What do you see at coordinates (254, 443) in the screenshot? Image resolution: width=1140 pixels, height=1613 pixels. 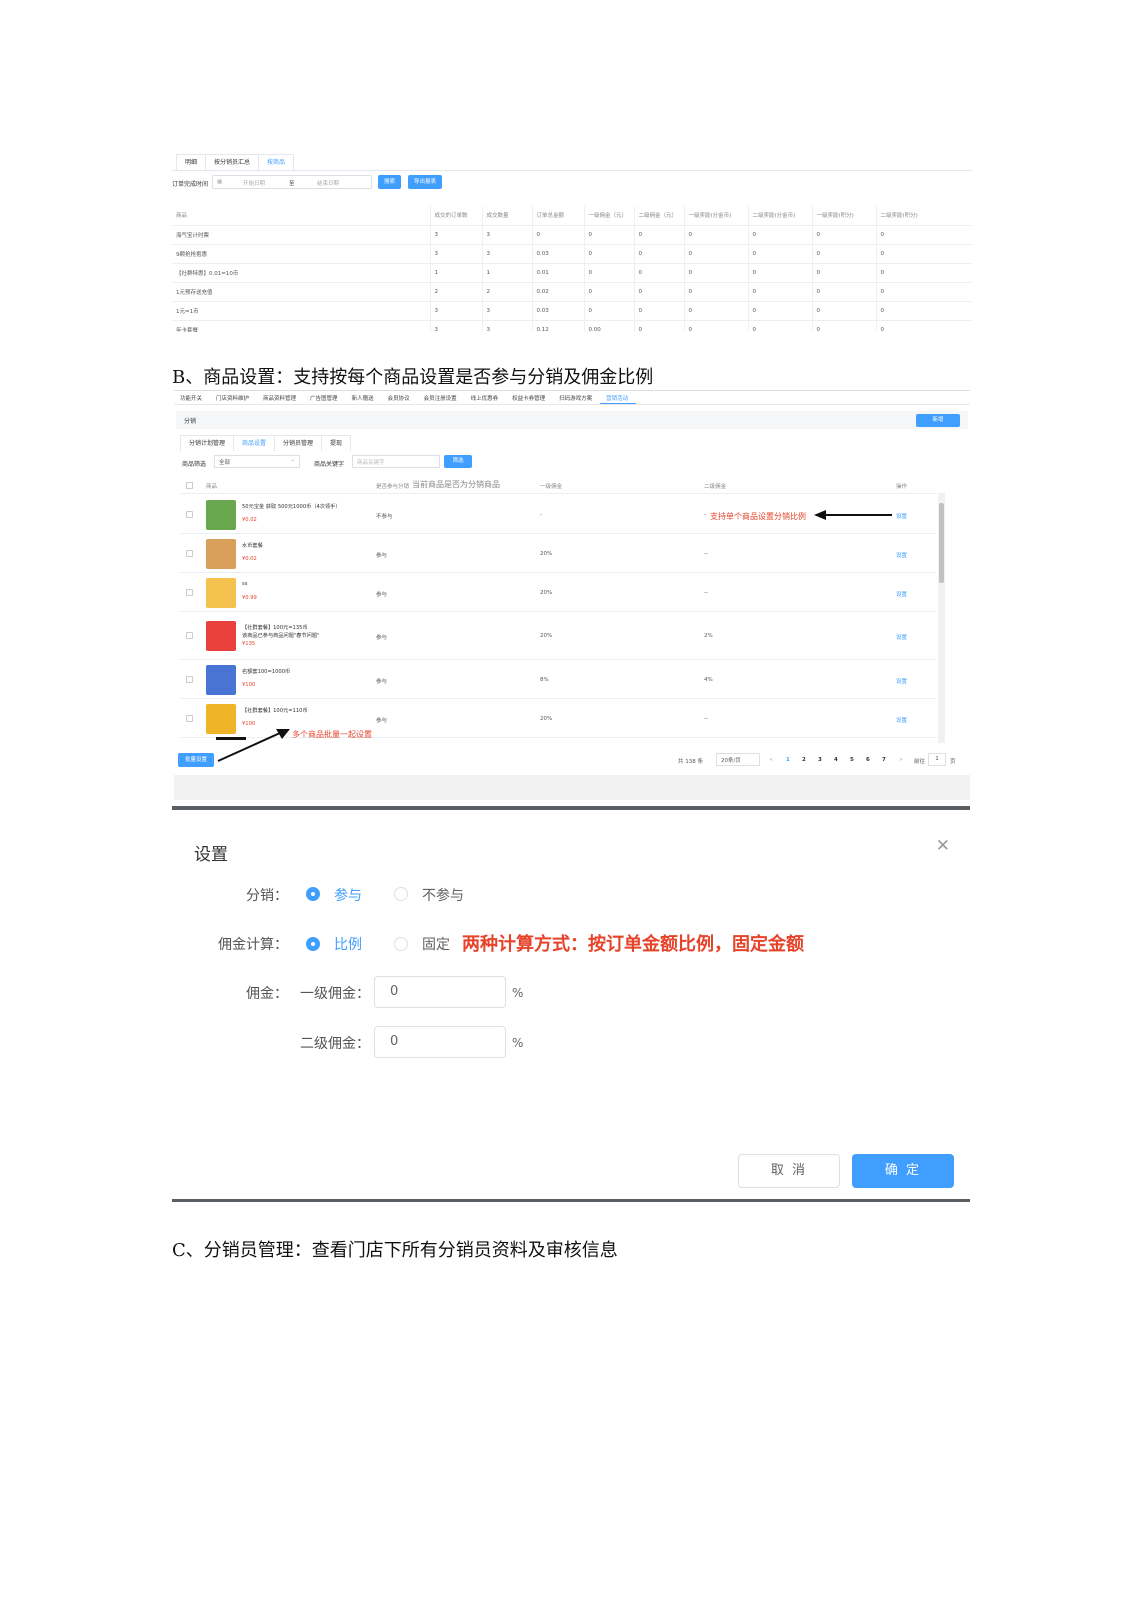 I see `sub-tab: 商品设置` at bounding box center [254, 443].